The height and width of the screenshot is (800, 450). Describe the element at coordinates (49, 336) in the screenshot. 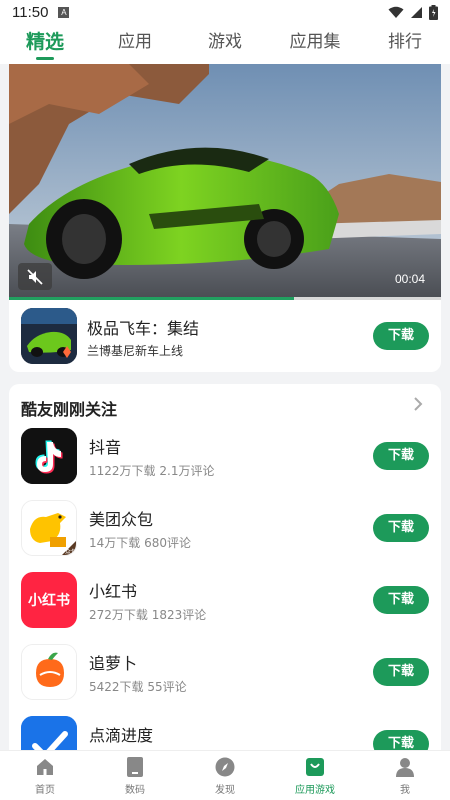

I see `nfs-game-icon` at that location.